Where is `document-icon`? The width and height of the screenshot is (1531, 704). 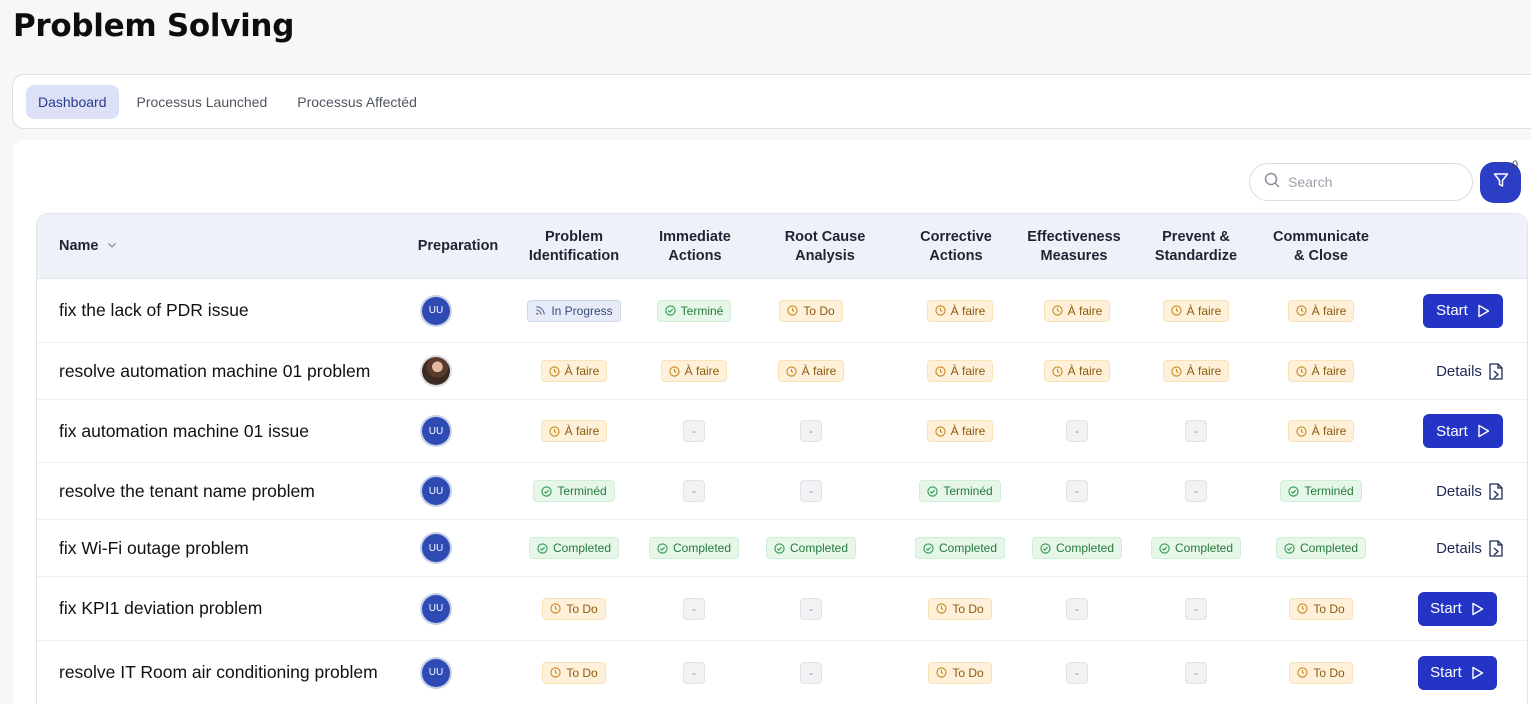 document-icon is located at coordinates (1496, 371).